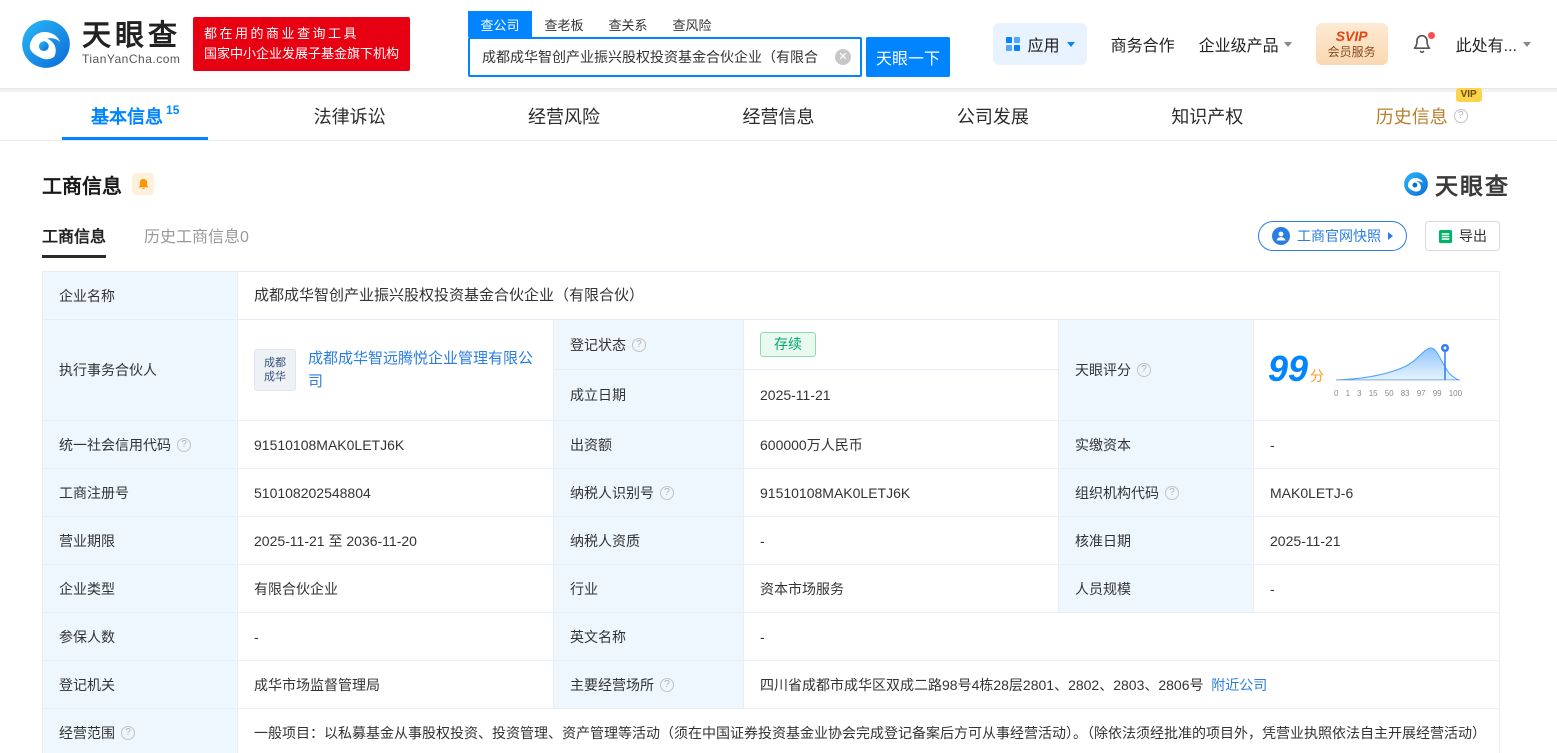 Image resolution: width=1557 pixels, height=753 pixels. Describe the element at coordinates (1296, 368) in the screenshot. I see `score-number: 99 分` at that location.